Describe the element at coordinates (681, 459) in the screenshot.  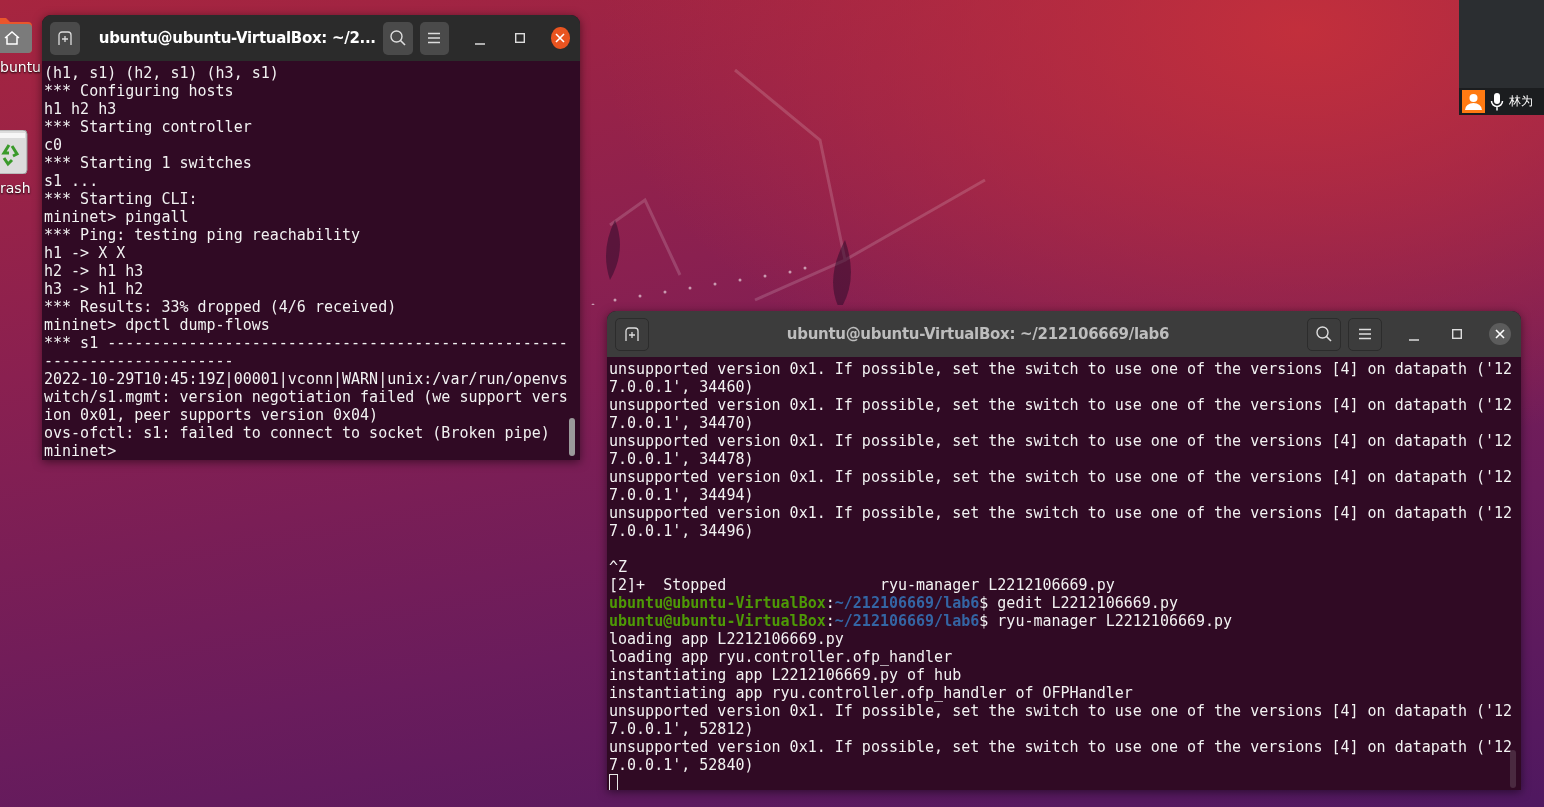
I see `terminal-line: 7.0.0.1', 34478)` at that location.